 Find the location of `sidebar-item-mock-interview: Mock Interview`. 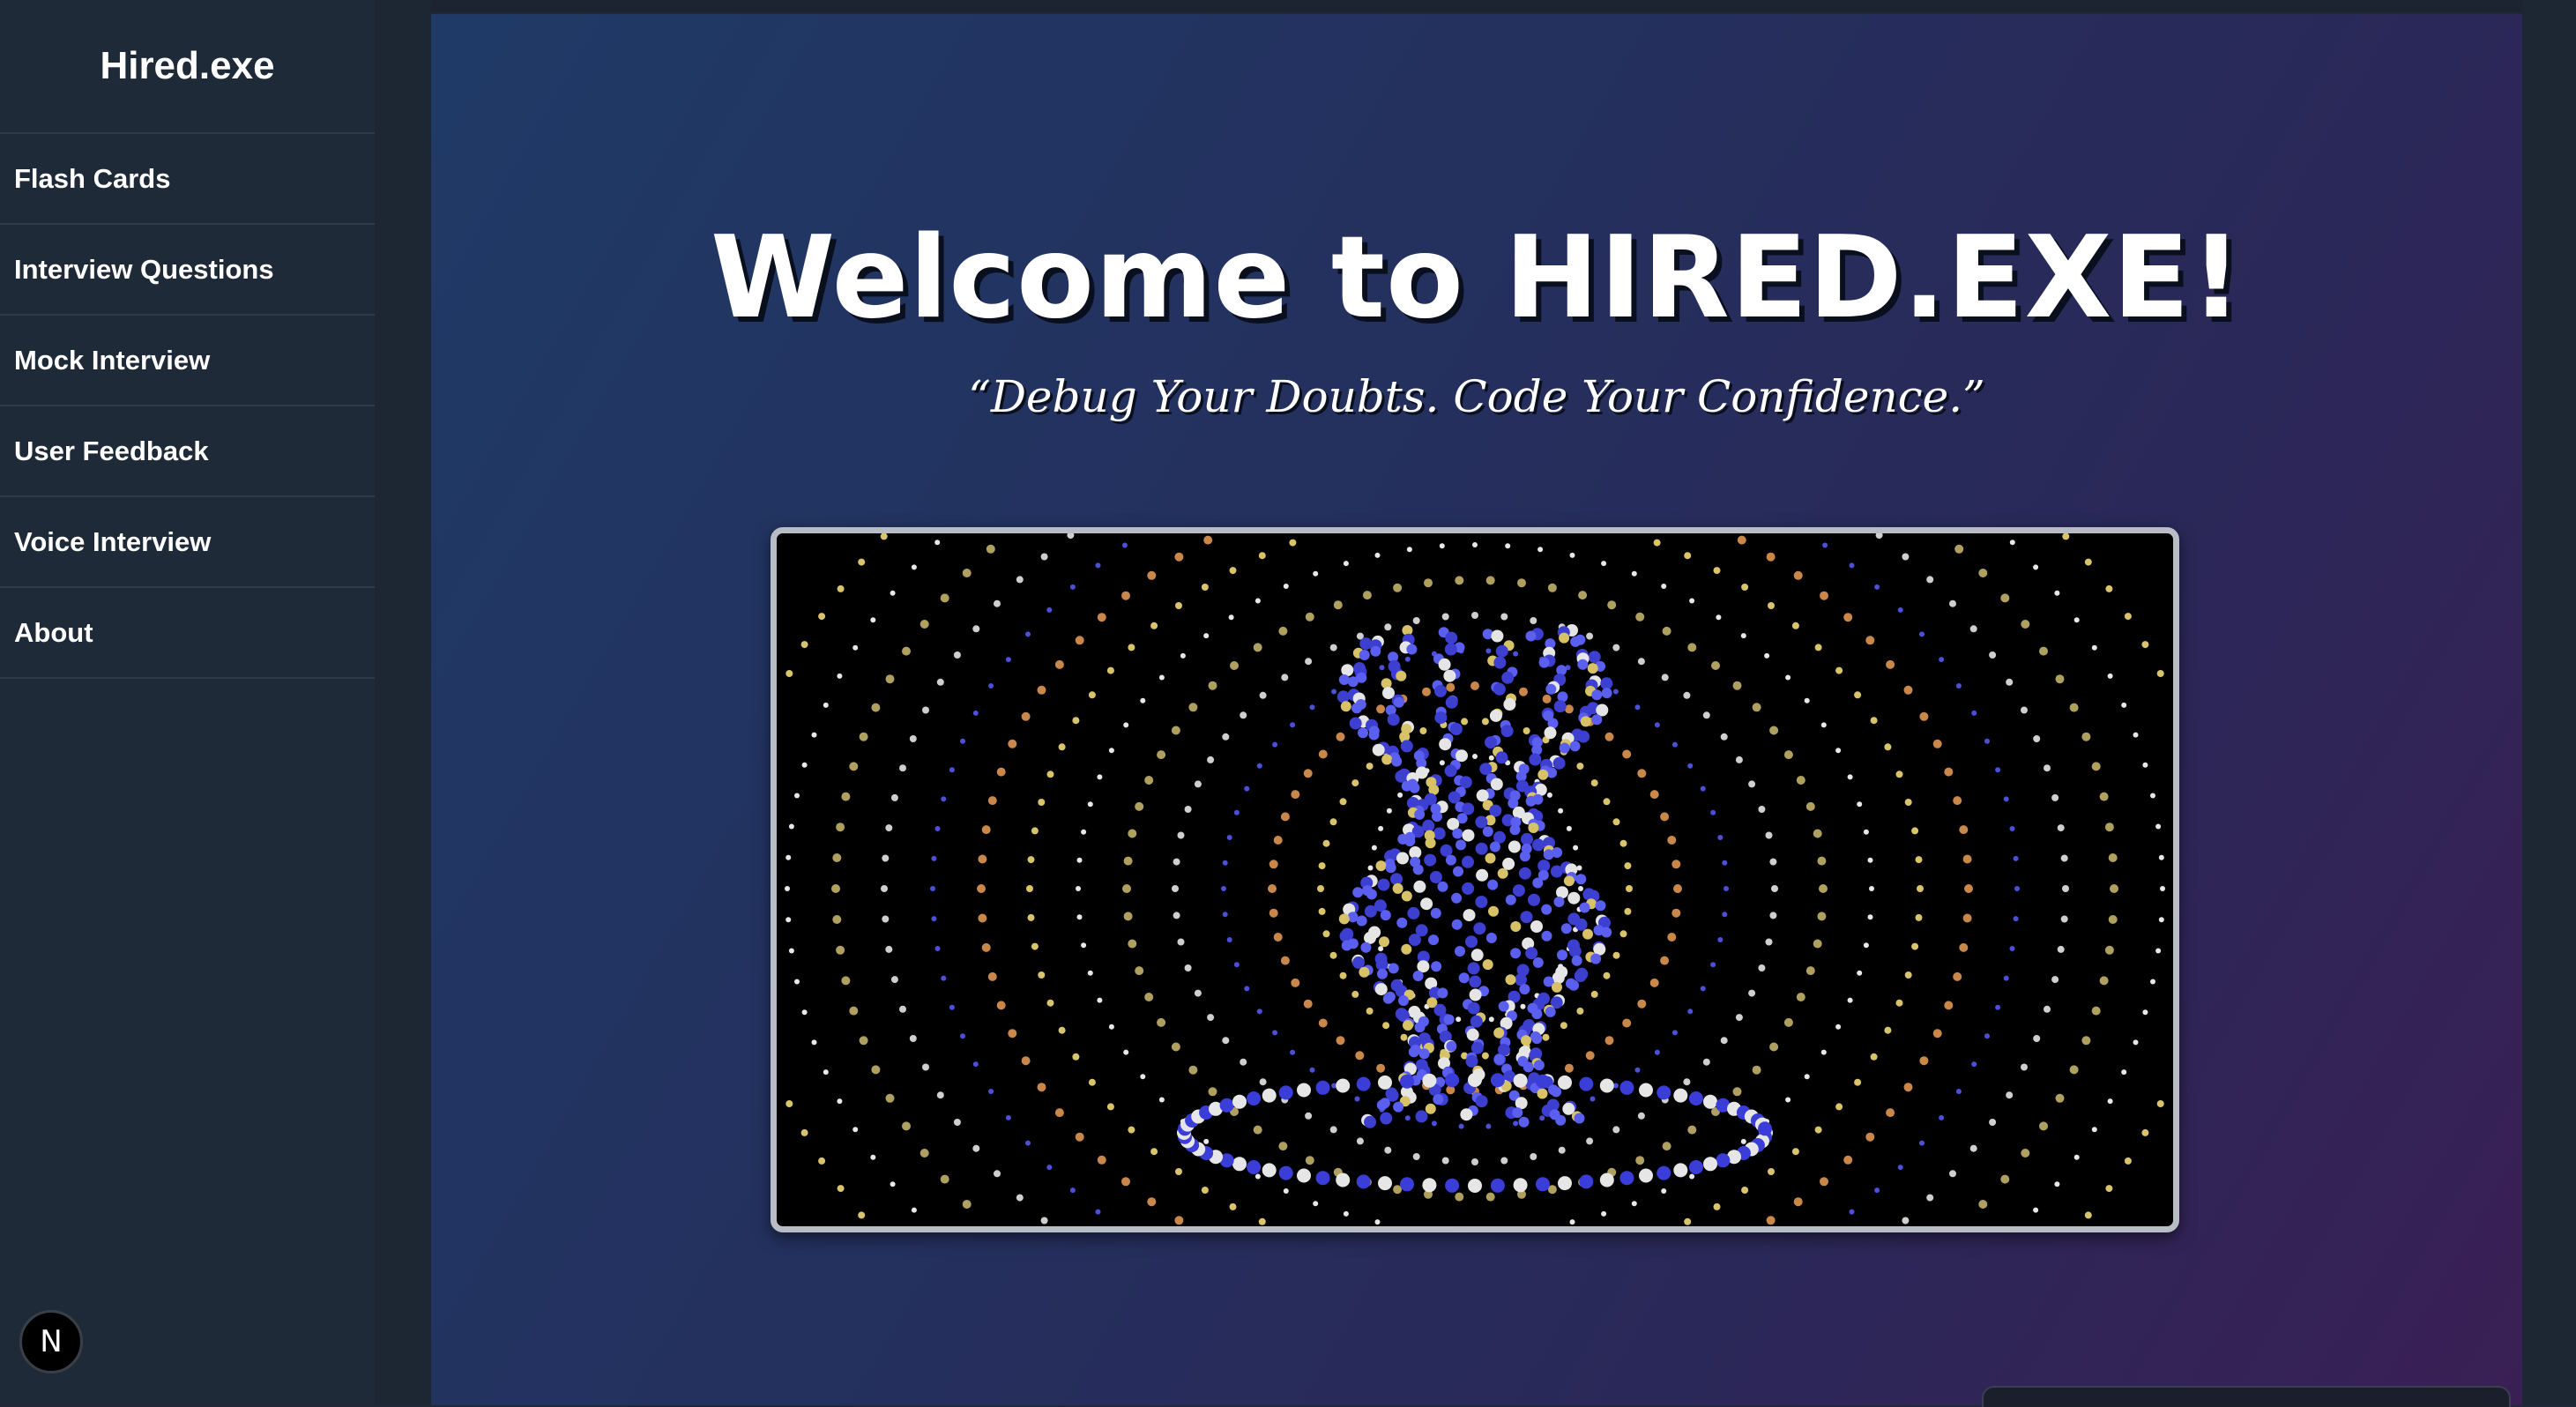

sidebar-item-mock-interview: Mock Interview is located at coordinates (188, 361).